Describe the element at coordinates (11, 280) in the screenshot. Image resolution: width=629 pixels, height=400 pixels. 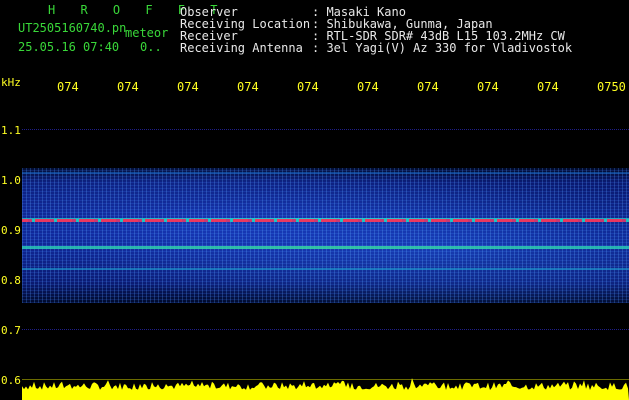
I see `y-tick-label: 0.8` at that location.